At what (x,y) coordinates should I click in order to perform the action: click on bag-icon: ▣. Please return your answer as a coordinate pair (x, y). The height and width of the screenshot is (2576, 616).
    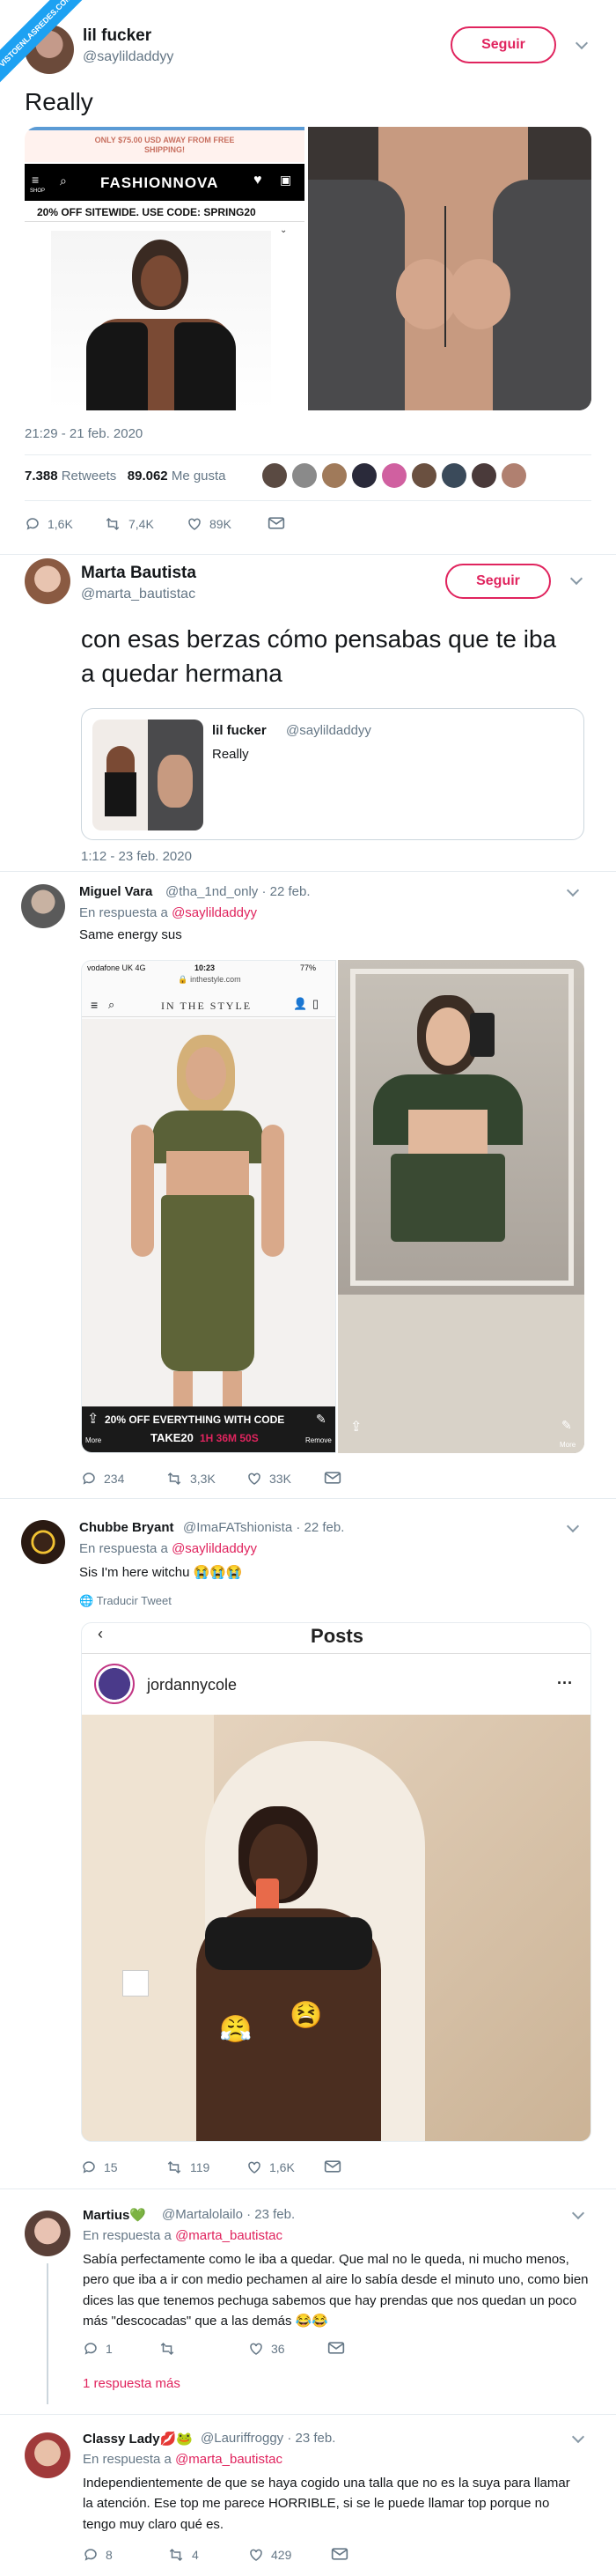
    Looking at the image, I should click on (285, 180).